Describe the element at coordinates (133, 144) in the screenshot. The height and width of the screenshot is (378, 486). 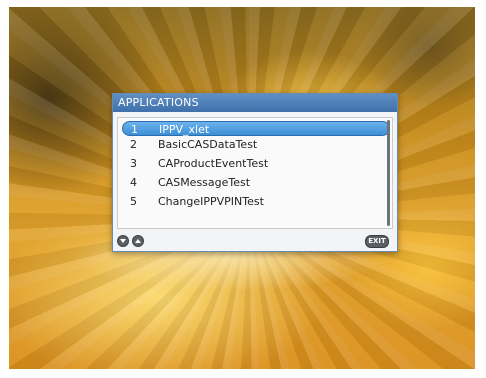
I see `item-number: 2` at that location.